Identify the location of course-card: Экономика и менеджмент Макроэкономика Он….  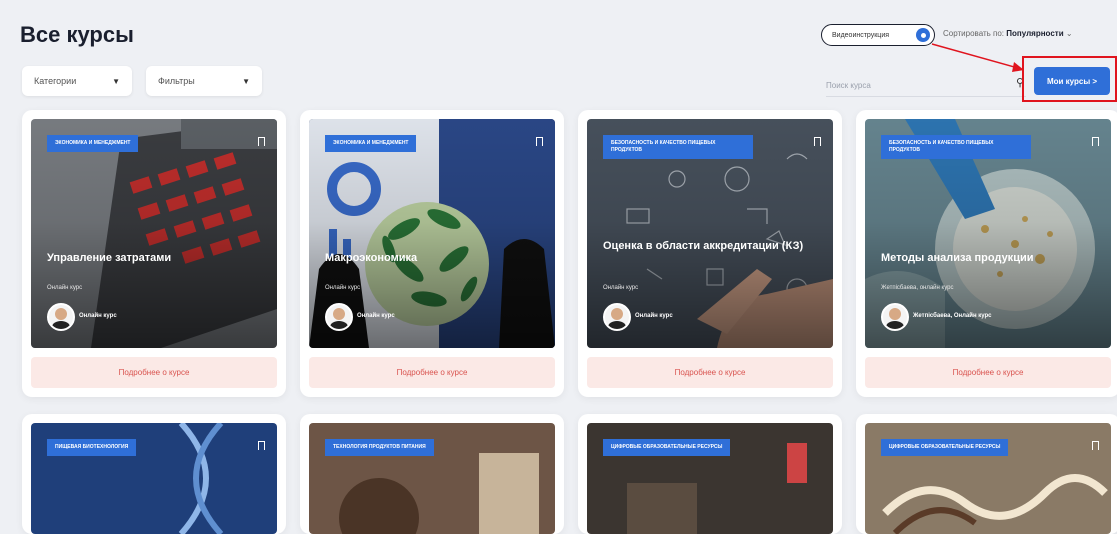
(432, 253).